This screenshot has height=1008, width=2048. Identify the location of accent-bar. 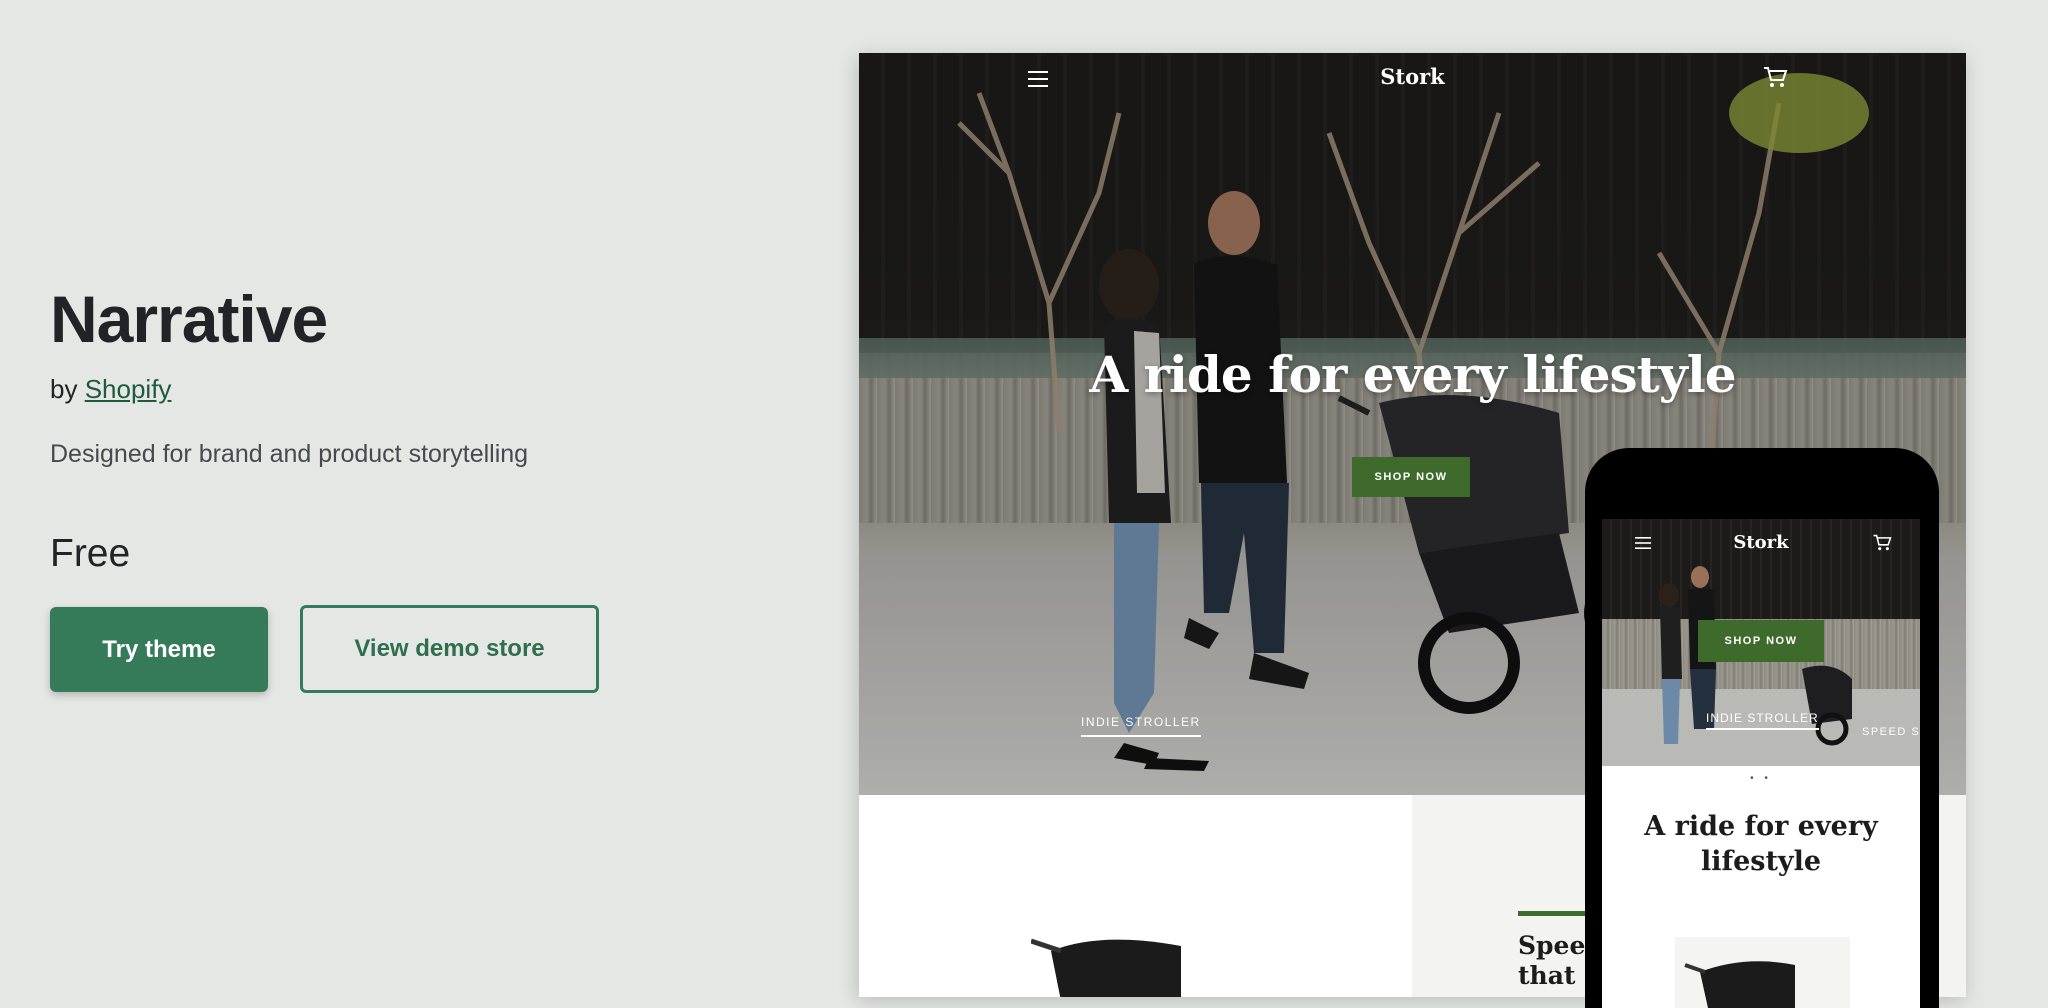
(1553, 913).